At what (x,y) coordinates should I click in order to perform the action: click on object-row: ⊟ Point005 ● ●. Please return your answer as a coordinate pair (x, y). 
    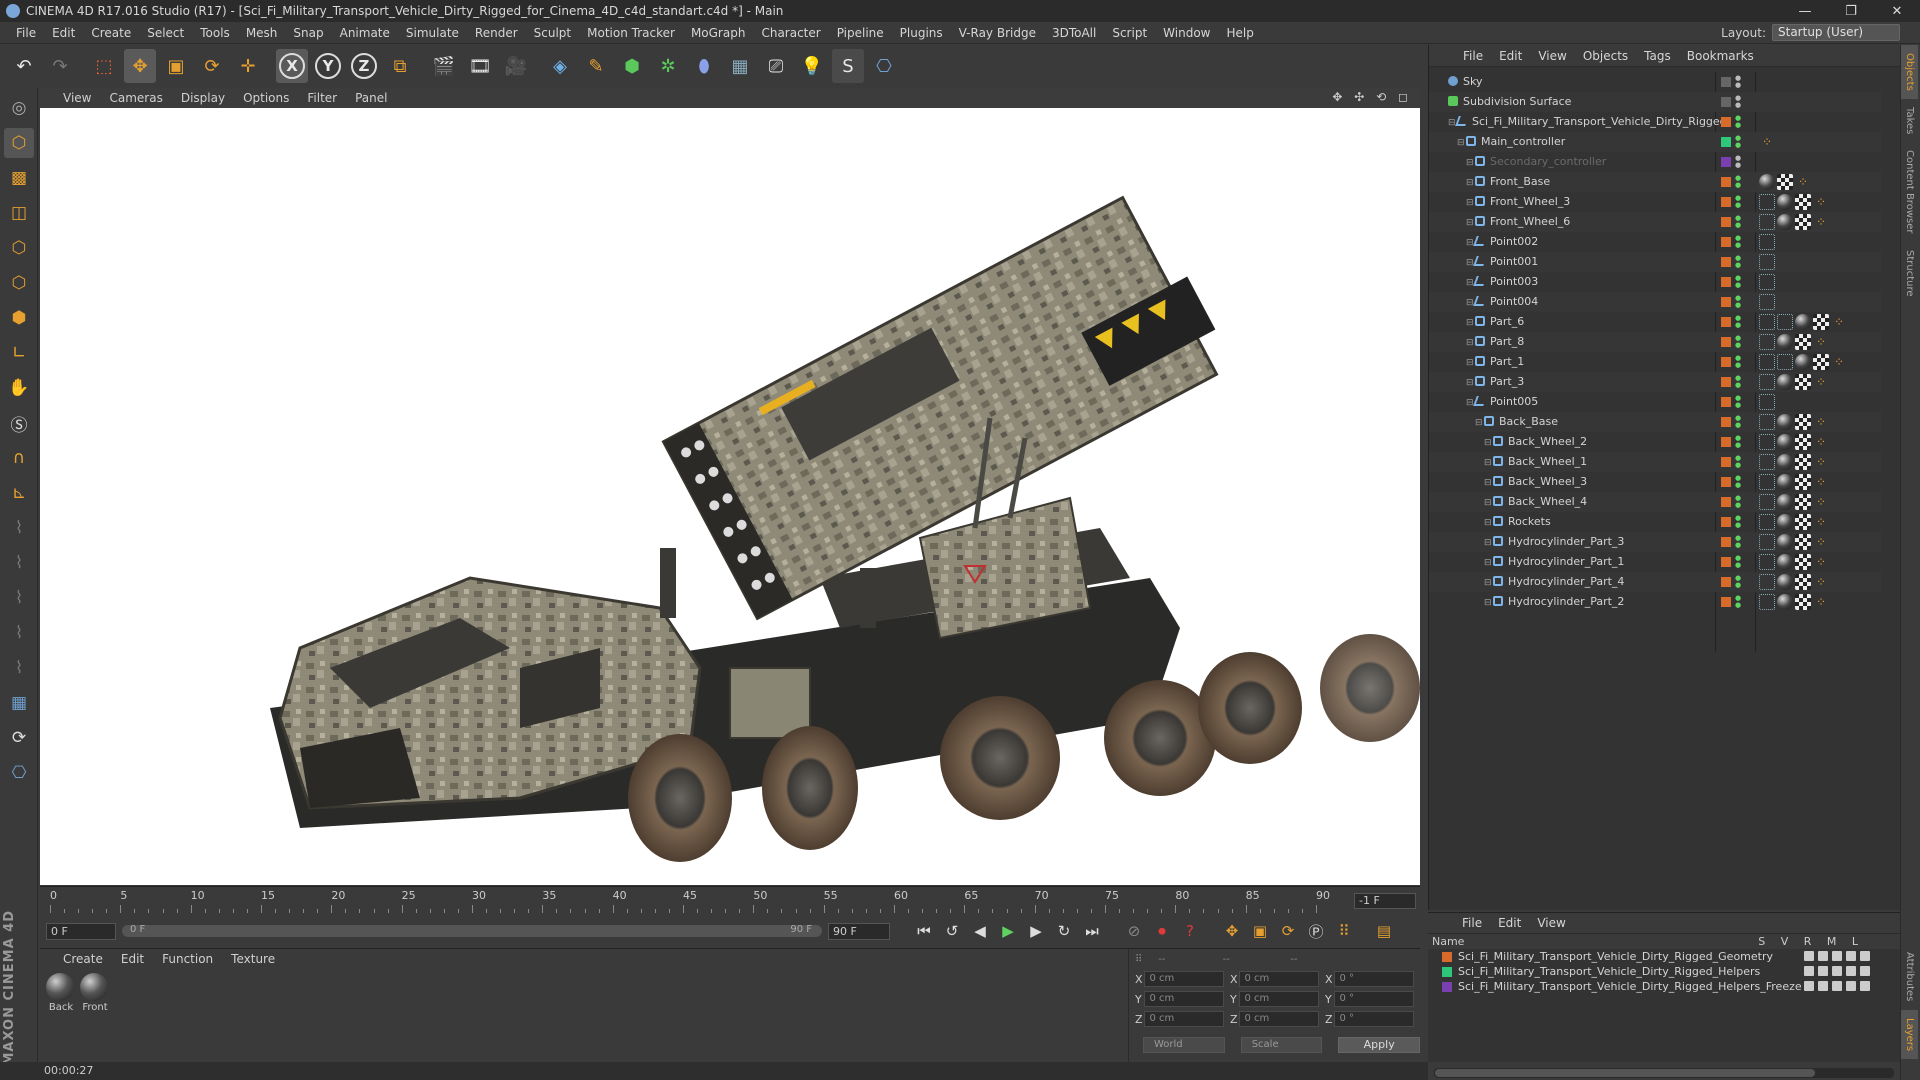
    Looking at the image, I should click on (1655, 402).